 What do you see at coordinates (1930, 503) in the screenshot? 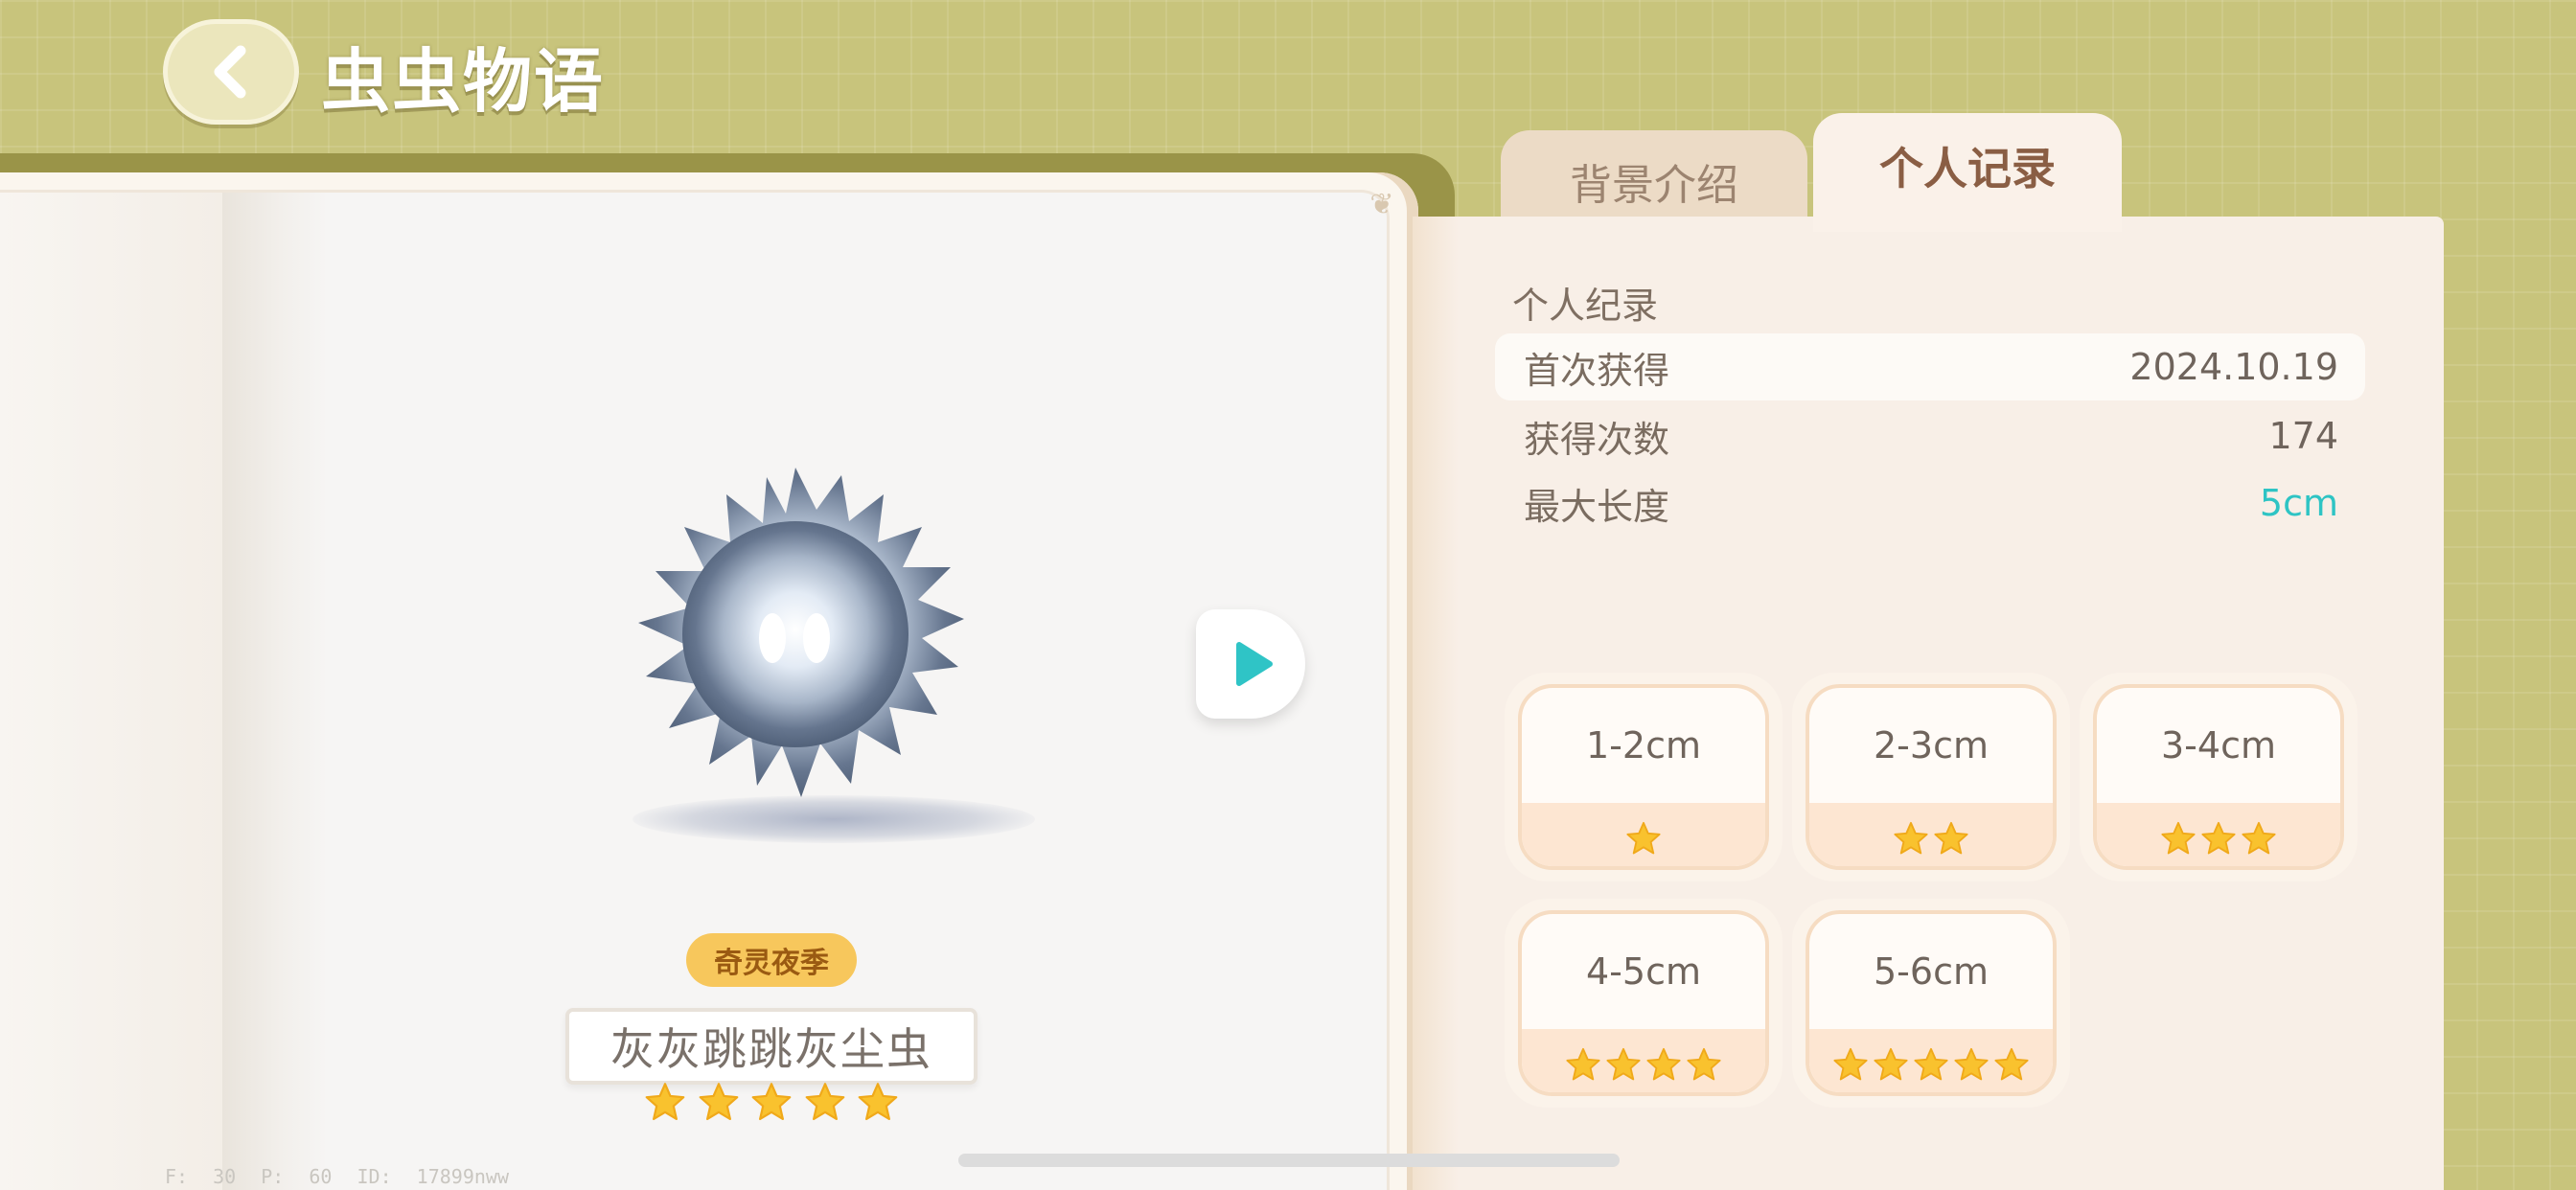
I see `record-row-max-length: 最大长度 5cm` at bounding box center [1930, 503].